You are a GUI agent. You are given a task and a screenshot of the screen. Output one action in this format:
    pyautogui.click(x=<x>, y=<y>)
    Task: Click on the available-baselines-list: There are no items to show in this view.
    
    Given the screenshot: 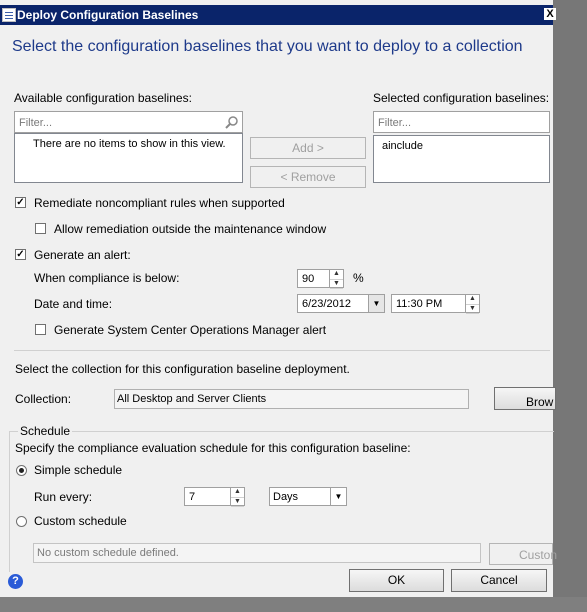 What is the action you would take?
    pyautogui.click(x=128, y=158)
    